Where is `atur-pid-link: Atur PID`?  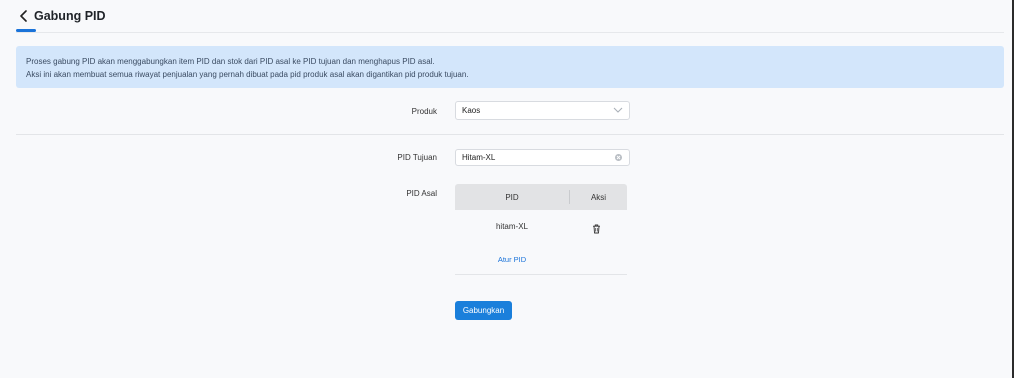
atur-pid-link: Atur PID is located at coordinates (512, 259).